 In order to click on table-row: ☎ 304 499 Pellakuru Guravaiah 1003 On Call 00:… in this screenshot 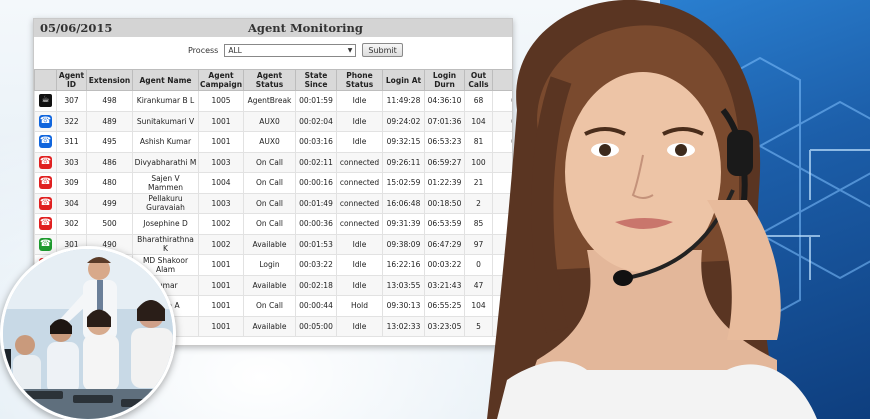, I will do `click(273, 203)`.